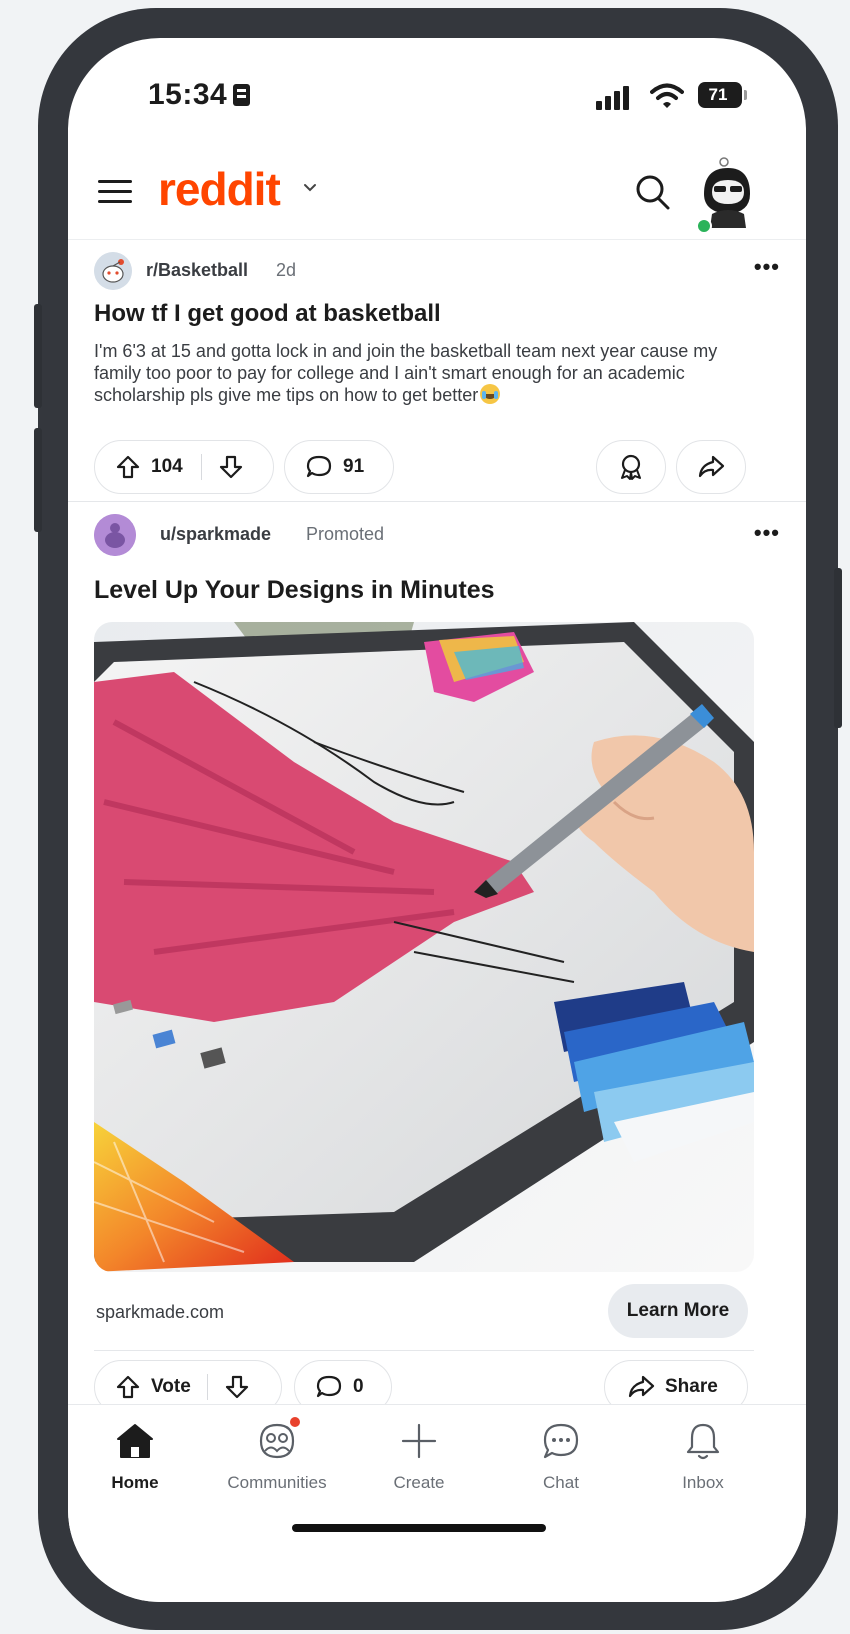 This screenshot has width=850, height=1634. Describe the element at coordinates (678, 1311) in the screenshot. I see `learn-more-button: Learn More` at that location.